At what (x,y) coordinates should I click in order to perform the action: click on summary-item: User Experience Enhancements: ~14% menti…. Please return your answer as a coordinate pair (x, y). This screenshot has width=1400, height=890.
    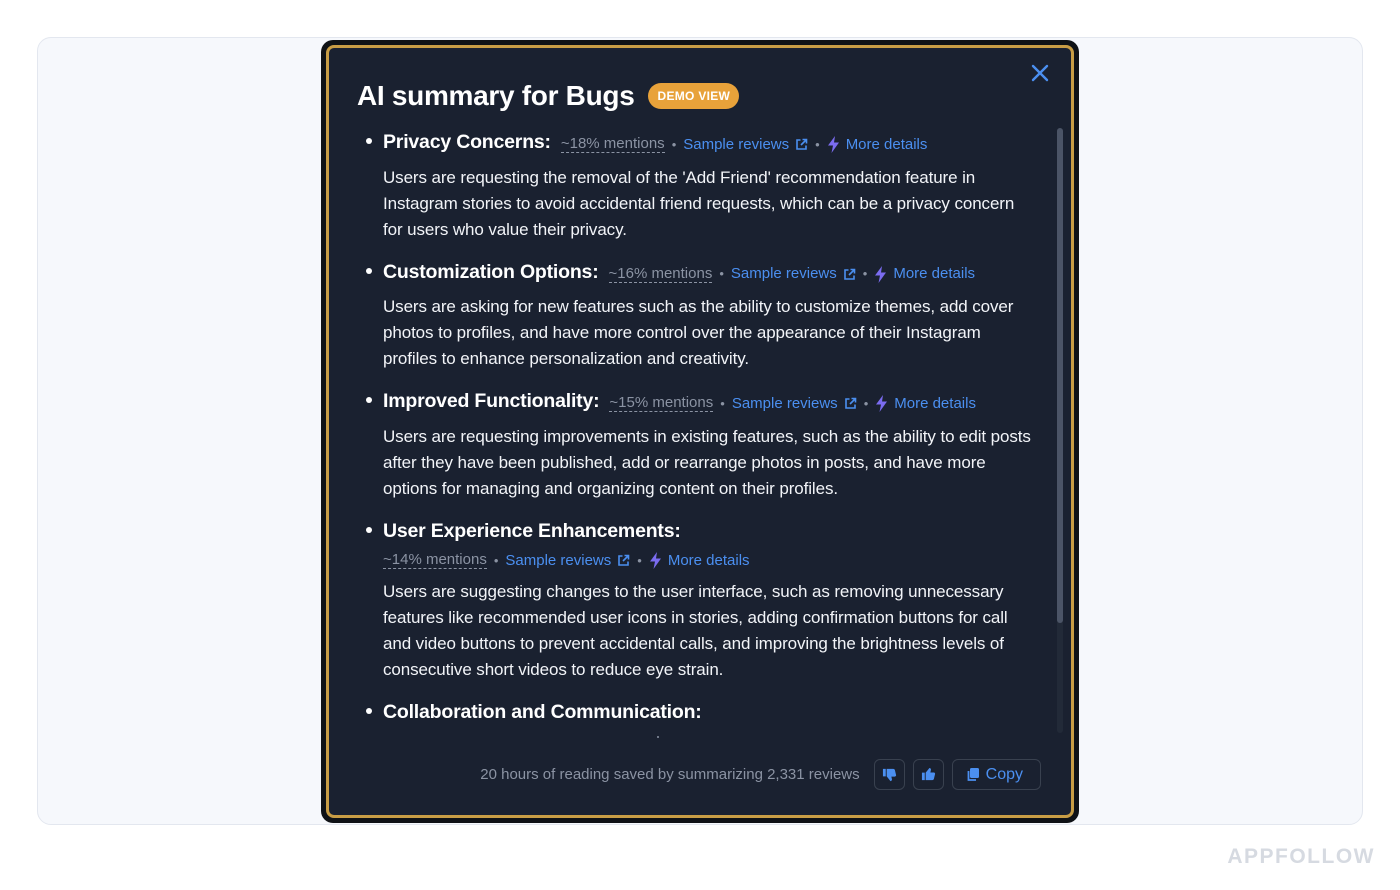
    Looking at the image, I should click on (697, 600).